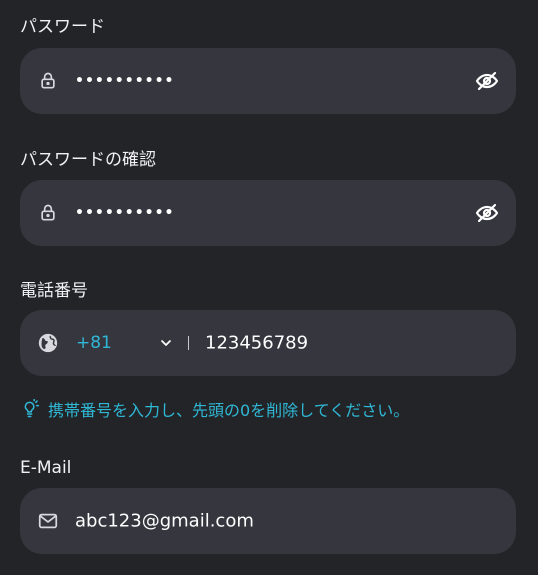 The width and height of the screenshot is (538, 575). I want to click on email-field: abc123@gmail.com, so click(268, 521).